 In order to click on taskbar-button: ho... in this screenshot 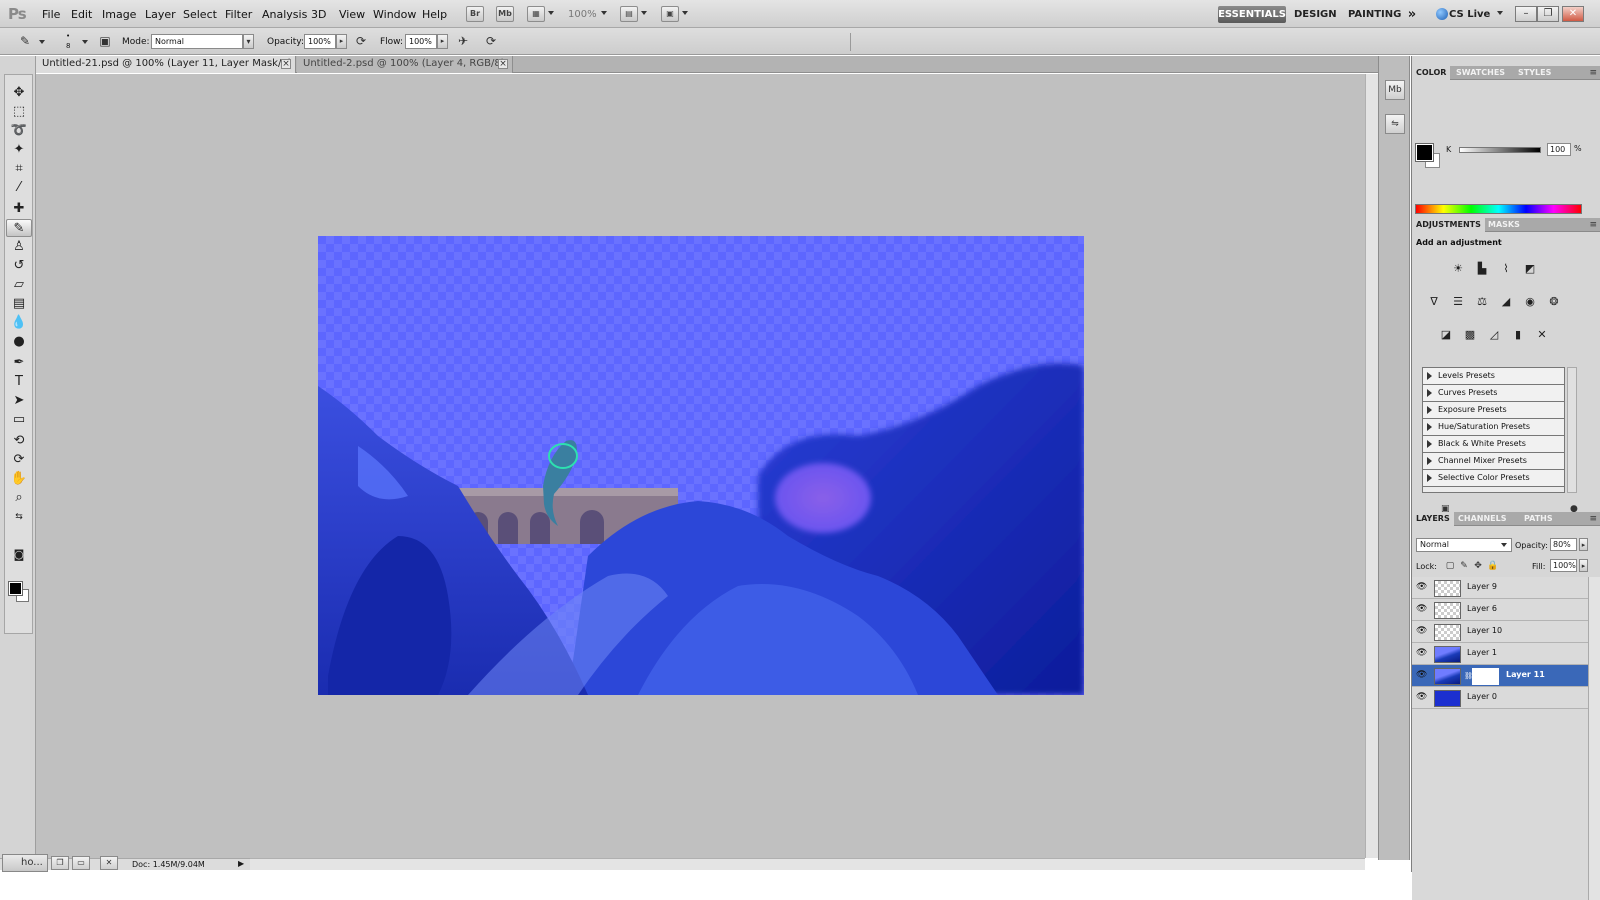, I will do `click(25, 863)`.